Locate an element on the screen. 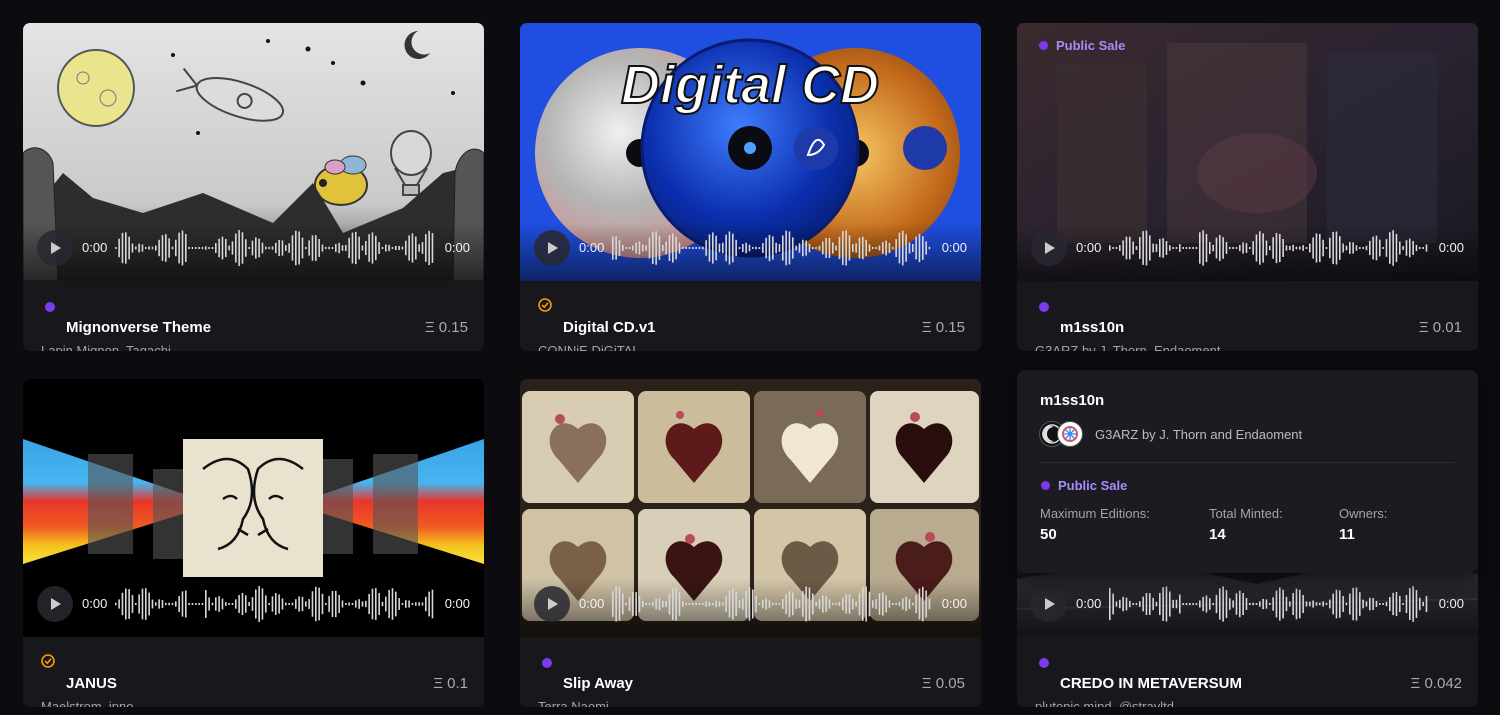 This screenshot has height=715, width=1500. artist-avatars is located at coordinates (1063, 434).